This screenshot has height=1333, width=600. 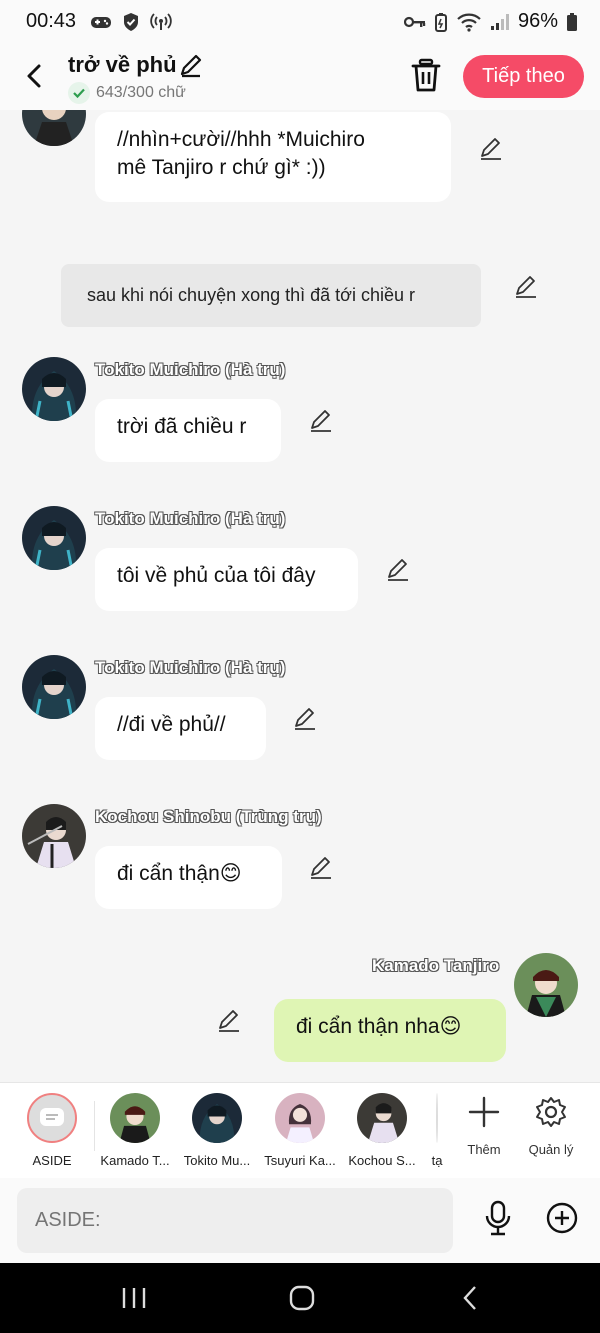 I want to click on home-button, so click(x=302, y=1298).